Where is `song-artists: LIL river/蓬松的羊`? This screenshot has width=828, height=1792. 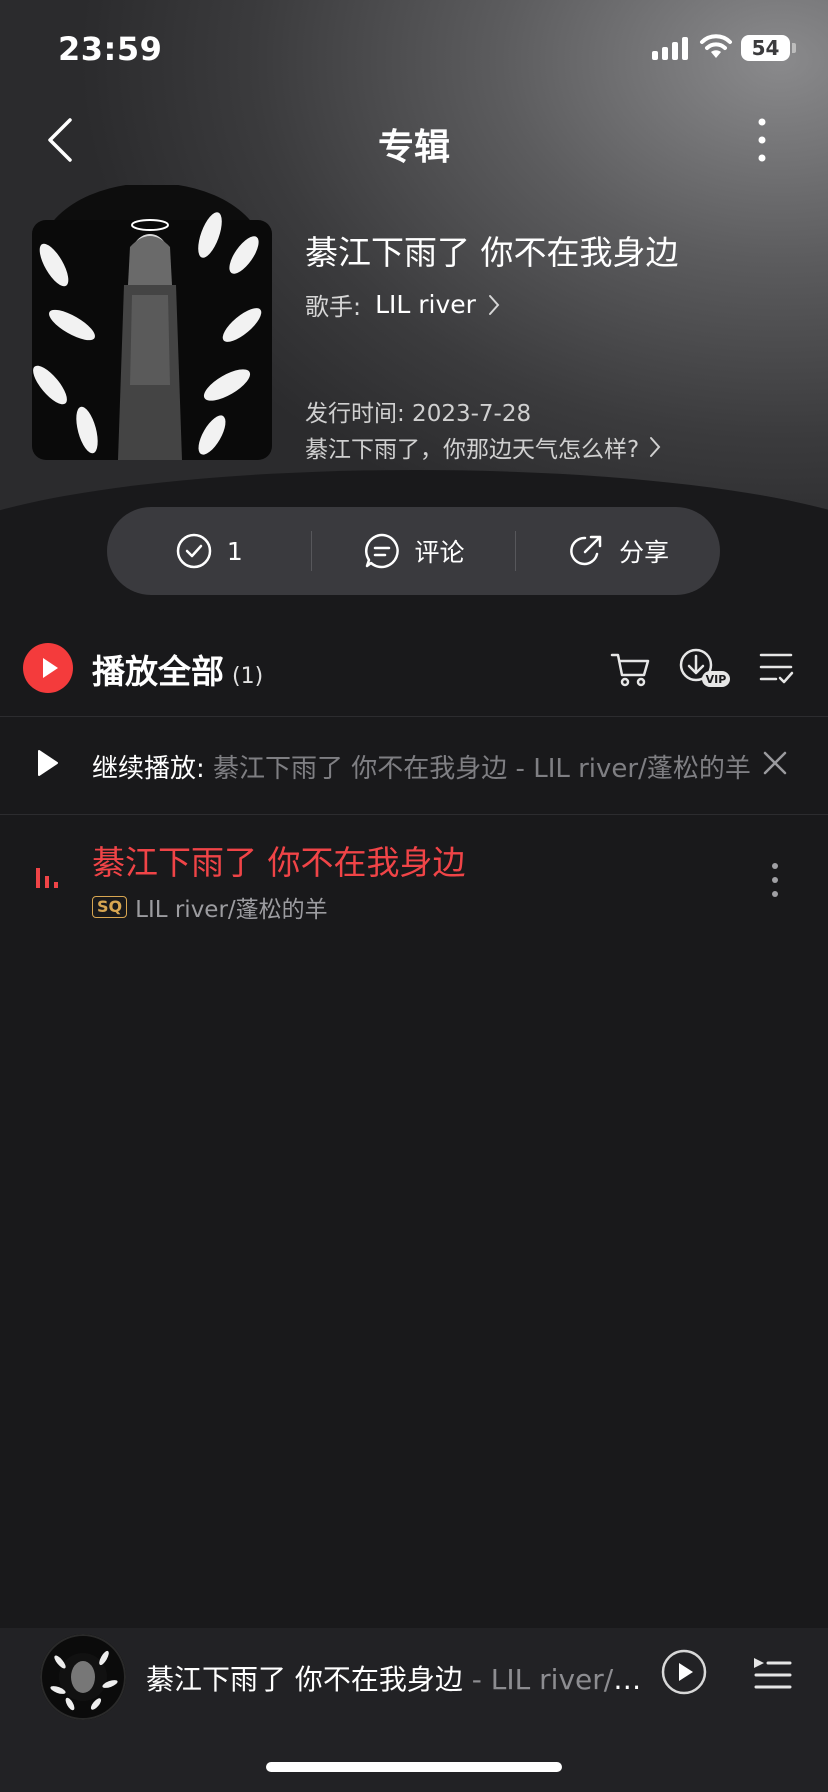
song-artists: LIL river/蓬松的羊 is located at coordinates (231, 910).